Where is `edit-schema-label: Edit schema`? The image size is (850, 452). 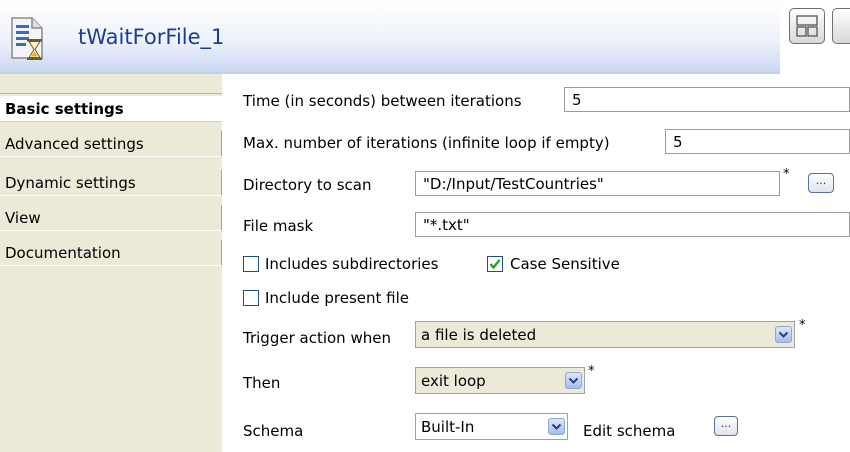 edit-schema-label: Edit schema is located at coordinates (629, 431).